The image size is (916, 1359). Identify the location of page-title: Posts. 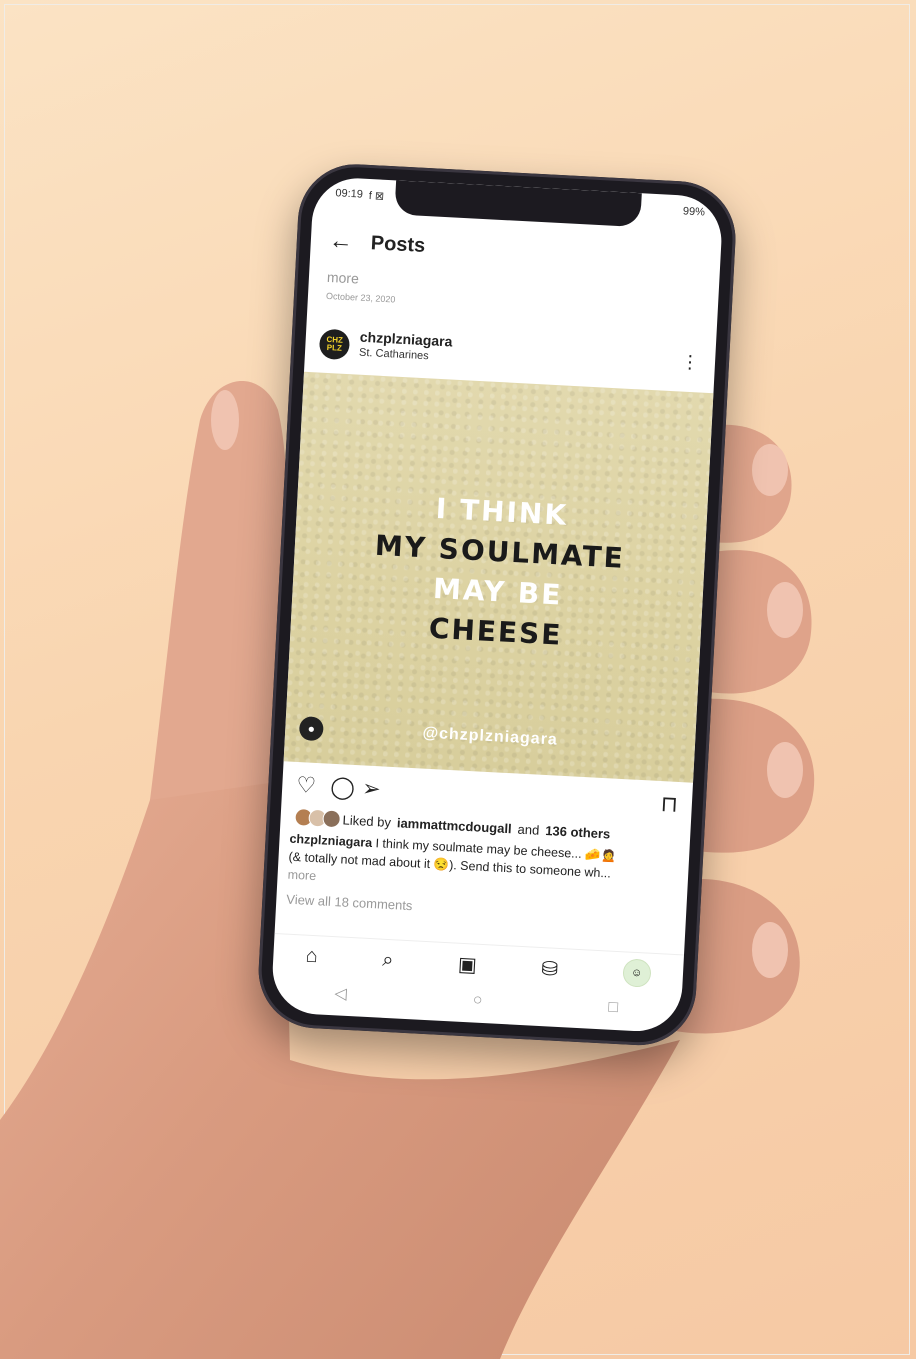
(398, 244).